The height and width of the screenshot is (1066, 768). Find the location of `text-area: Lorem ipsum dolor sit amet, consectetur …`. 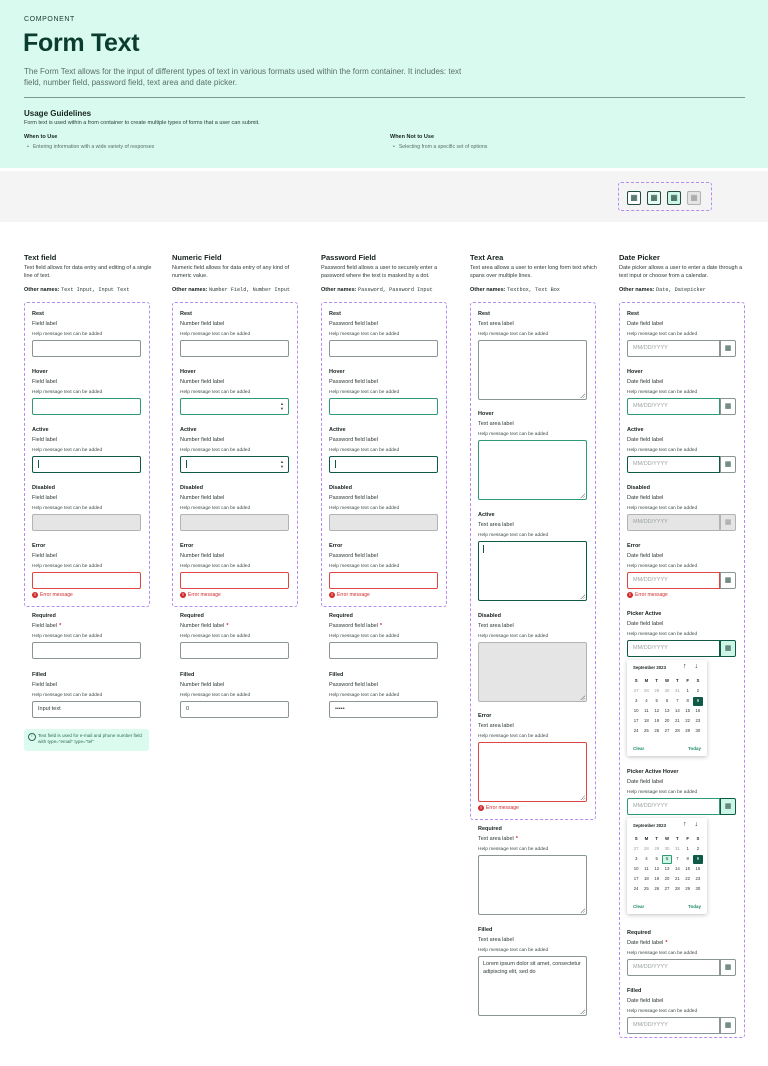

text-area: Lorem ipsum dolor sit amet, consectetur … is located at coordinates (532, 986).